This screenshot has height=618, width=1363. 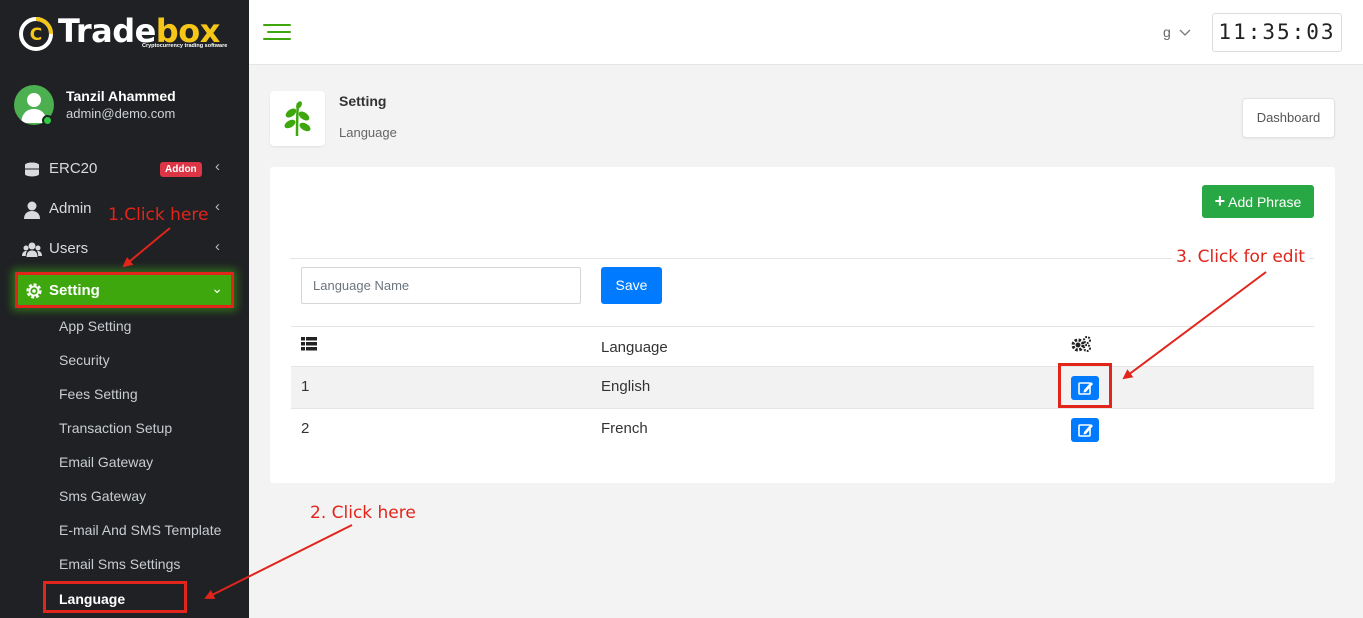 I want to click on annotation-step1: 1.Click here, so click(x=158, y=215).